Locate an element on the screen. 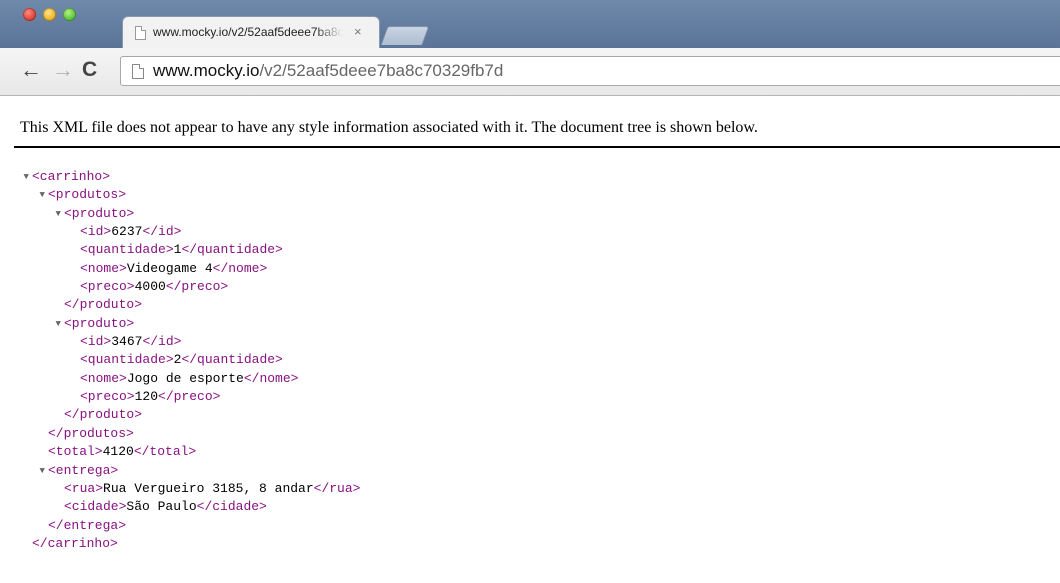  xml-line-content: <id>3467</id> is located at coordinates (126, 341).